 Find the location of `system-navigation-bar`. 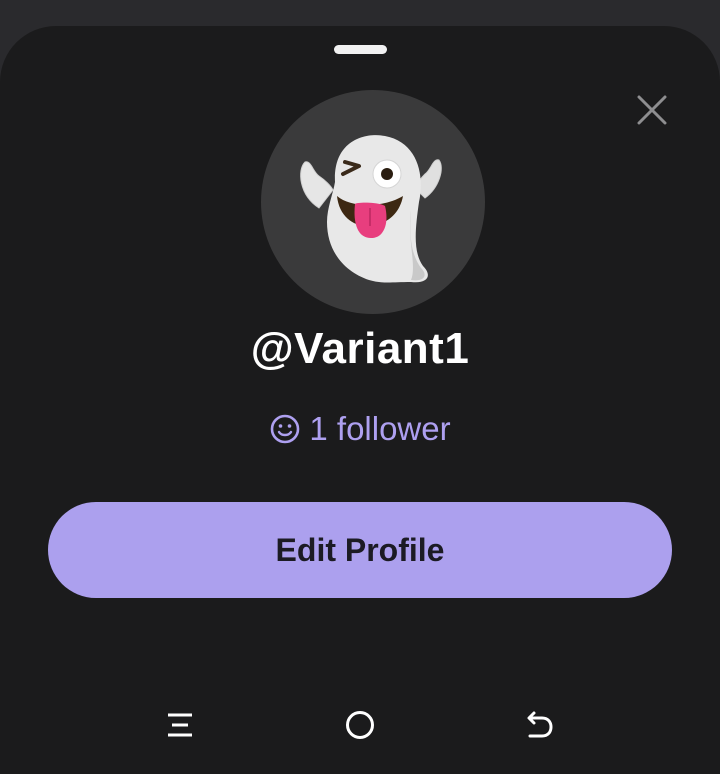

system-navigation-bar is located at coordinates (360, 725).